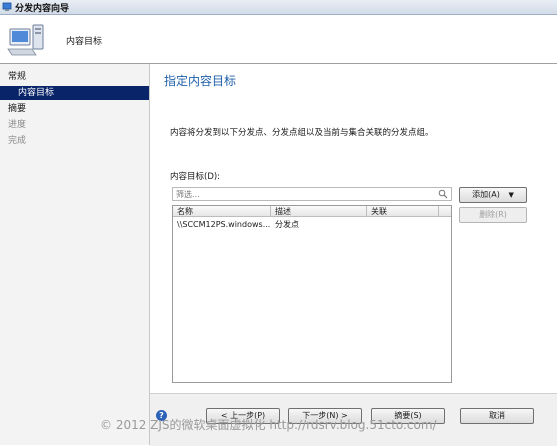  What do you see at coordinates (17, 109) in the screenshot?
I see `sidebar-item-summary: 摘要` at bounding box center [17, 109].